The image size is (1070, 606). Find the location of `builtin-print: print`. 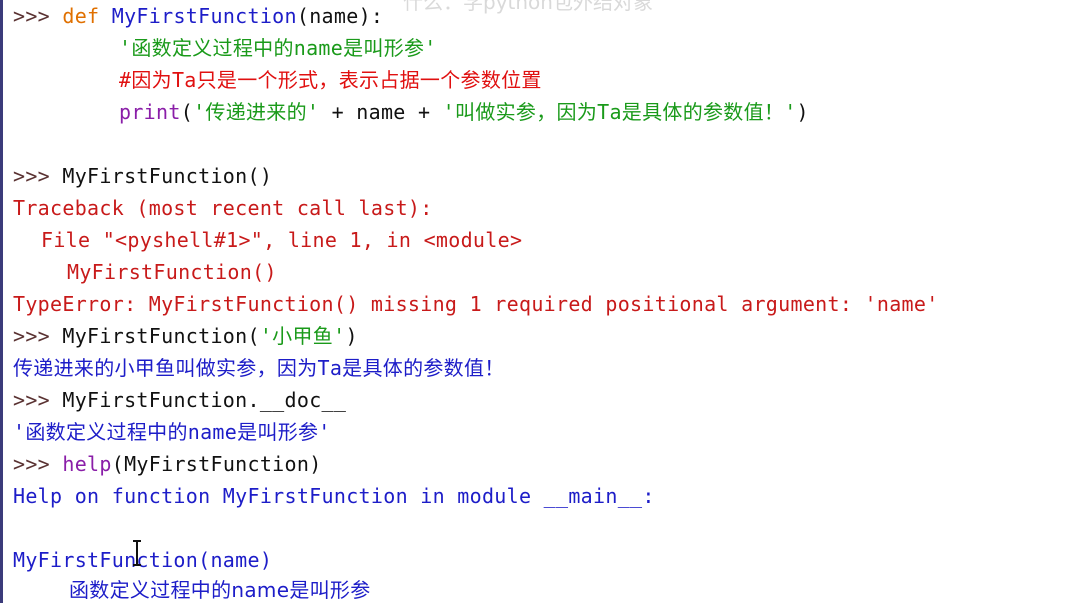

builtin-print: print is located at coordinates (150, 112).